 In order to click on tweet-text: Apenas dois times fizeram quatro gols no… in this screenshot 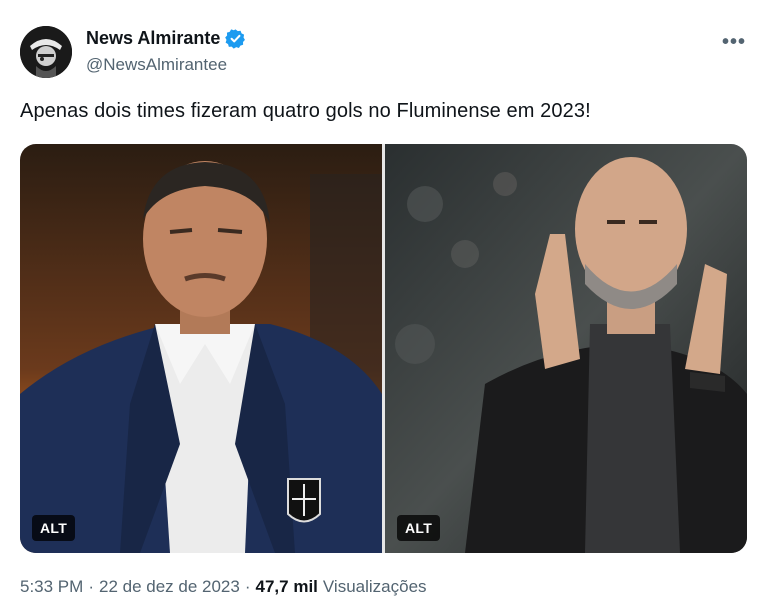, I will do `click(305, 111)`.